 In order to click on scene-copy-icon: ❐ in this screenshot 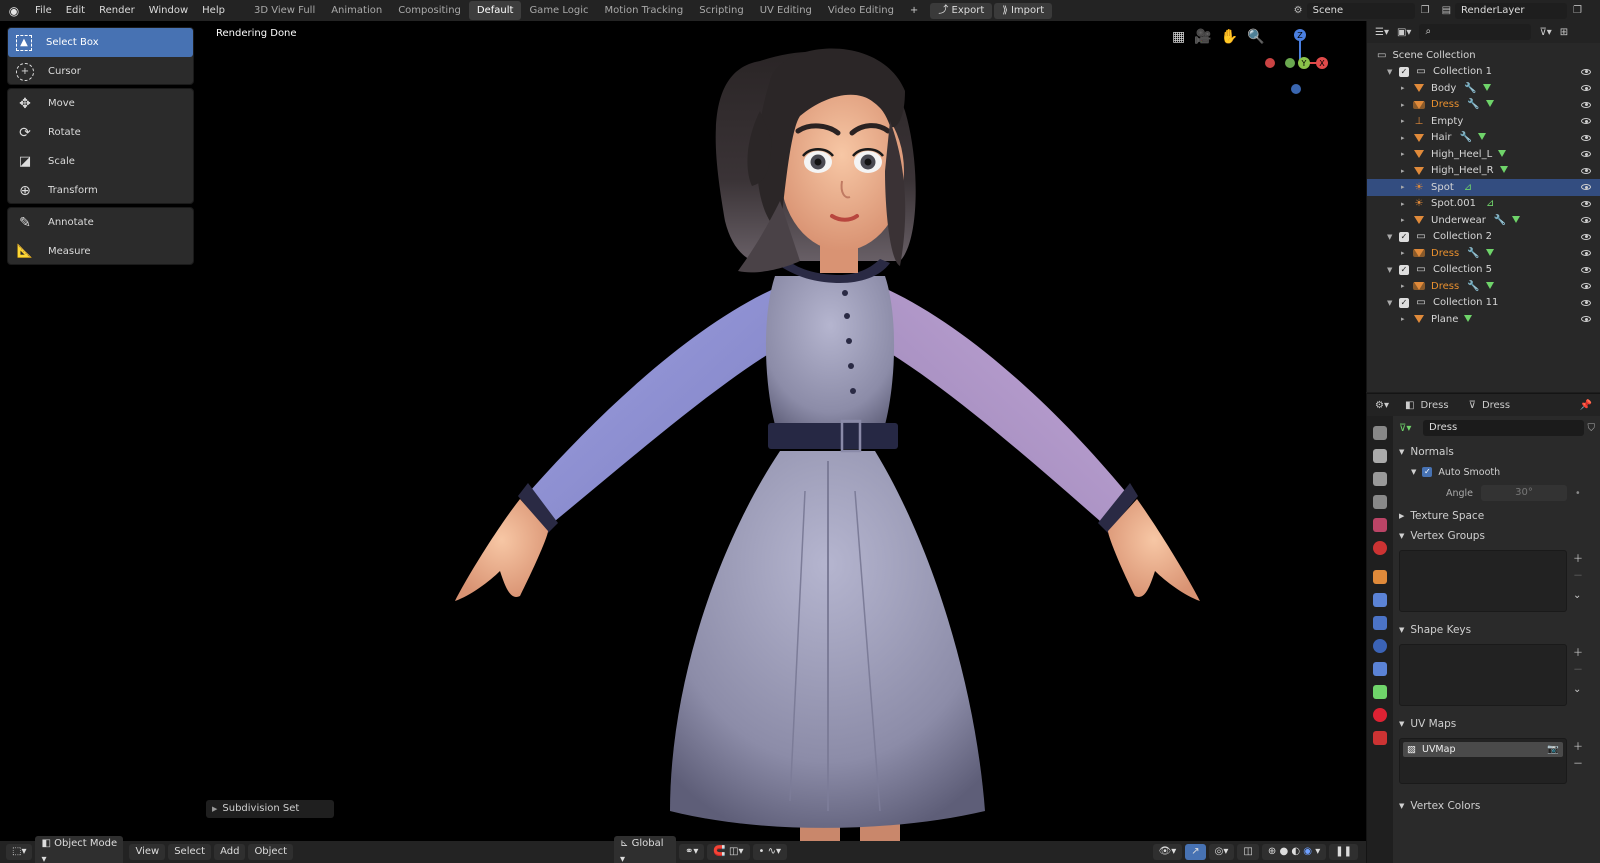, I will do `click(1425, 10)`.